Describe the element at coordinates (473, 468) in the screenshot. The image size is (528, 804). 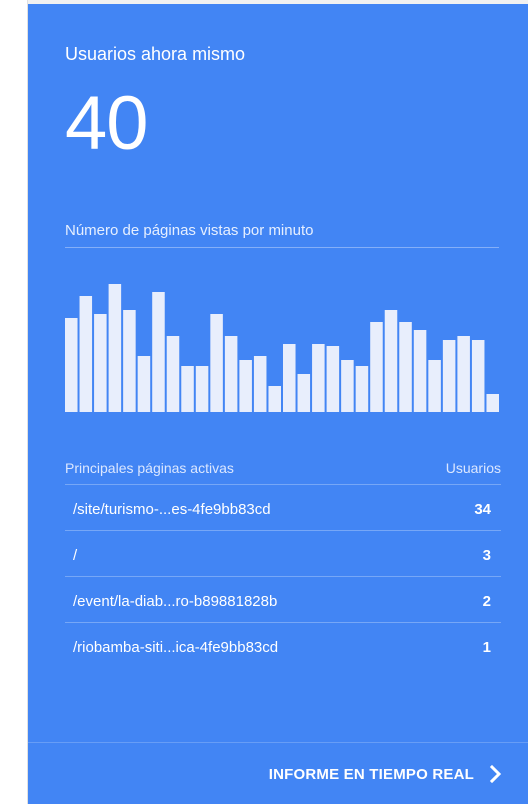
I see `column-header-users: Usuarios` at that location.